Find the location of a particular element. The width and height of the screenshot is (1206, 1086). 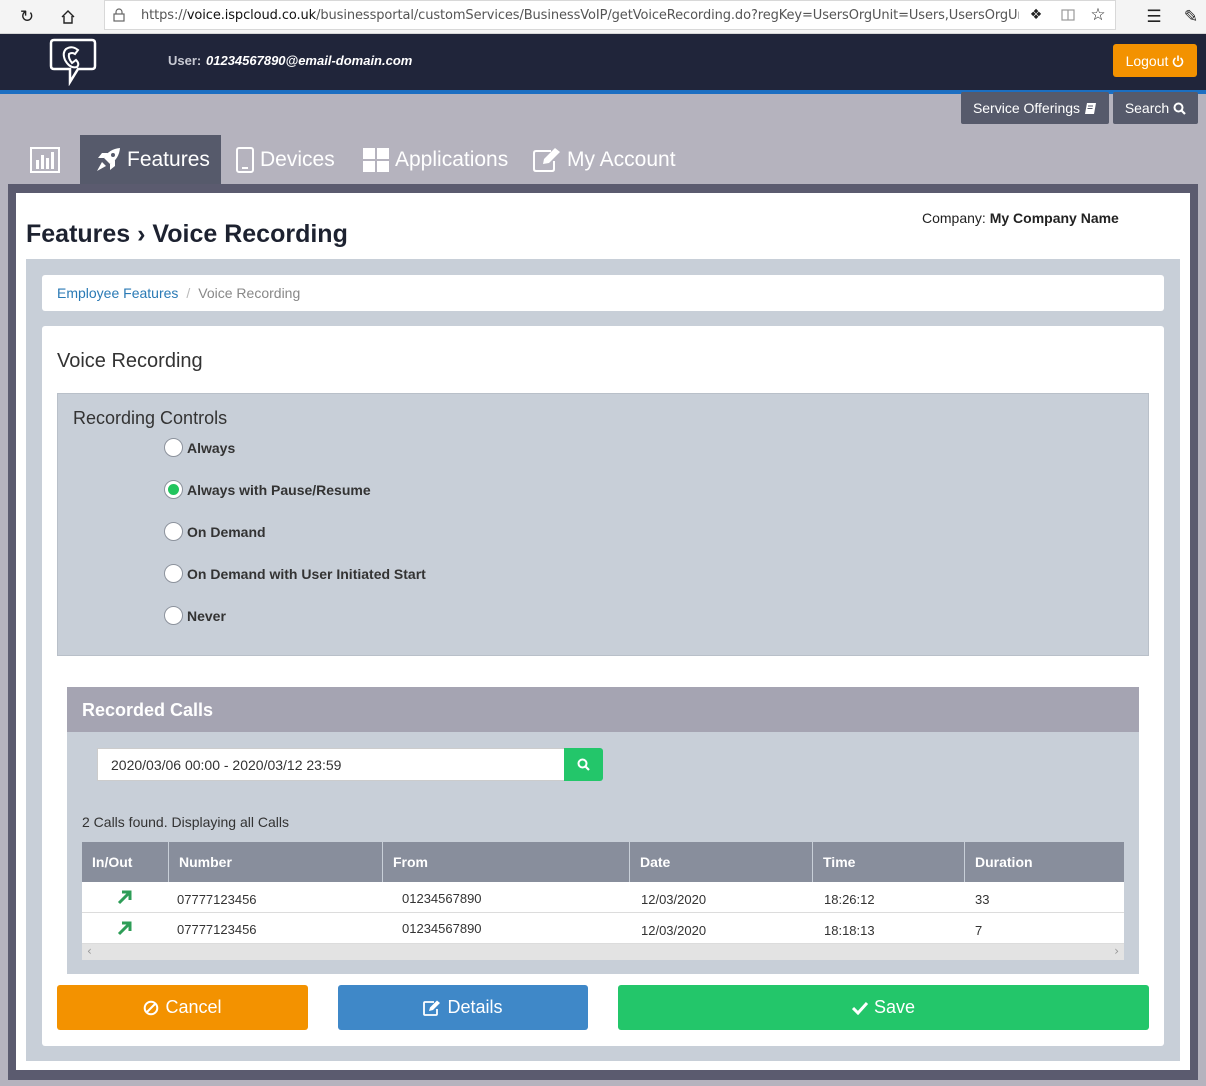

user-label: User: is located at coordinates (185, 60).